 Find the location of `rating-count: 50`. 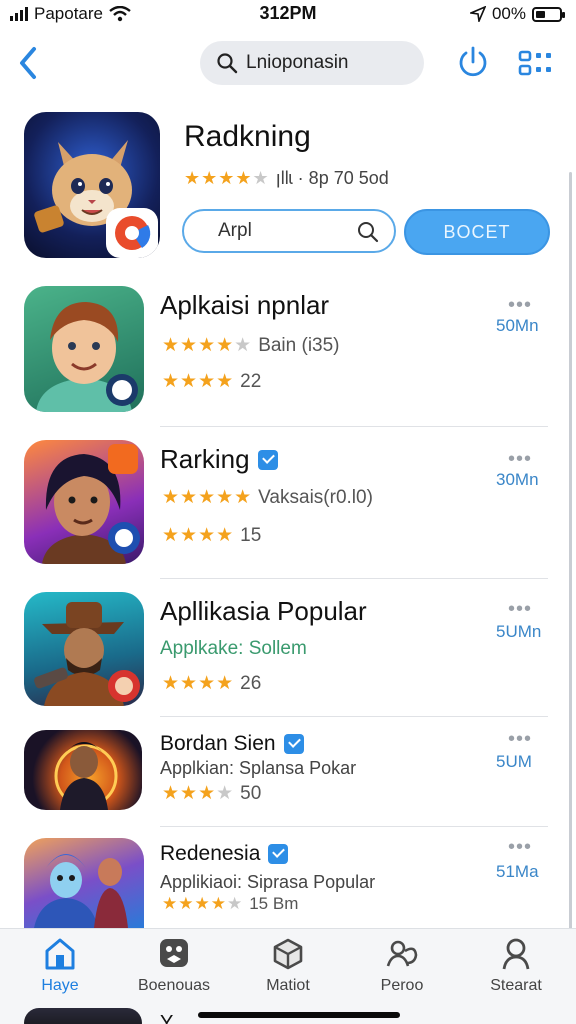

rating-count: 50 is located at coordinates (251, 793).